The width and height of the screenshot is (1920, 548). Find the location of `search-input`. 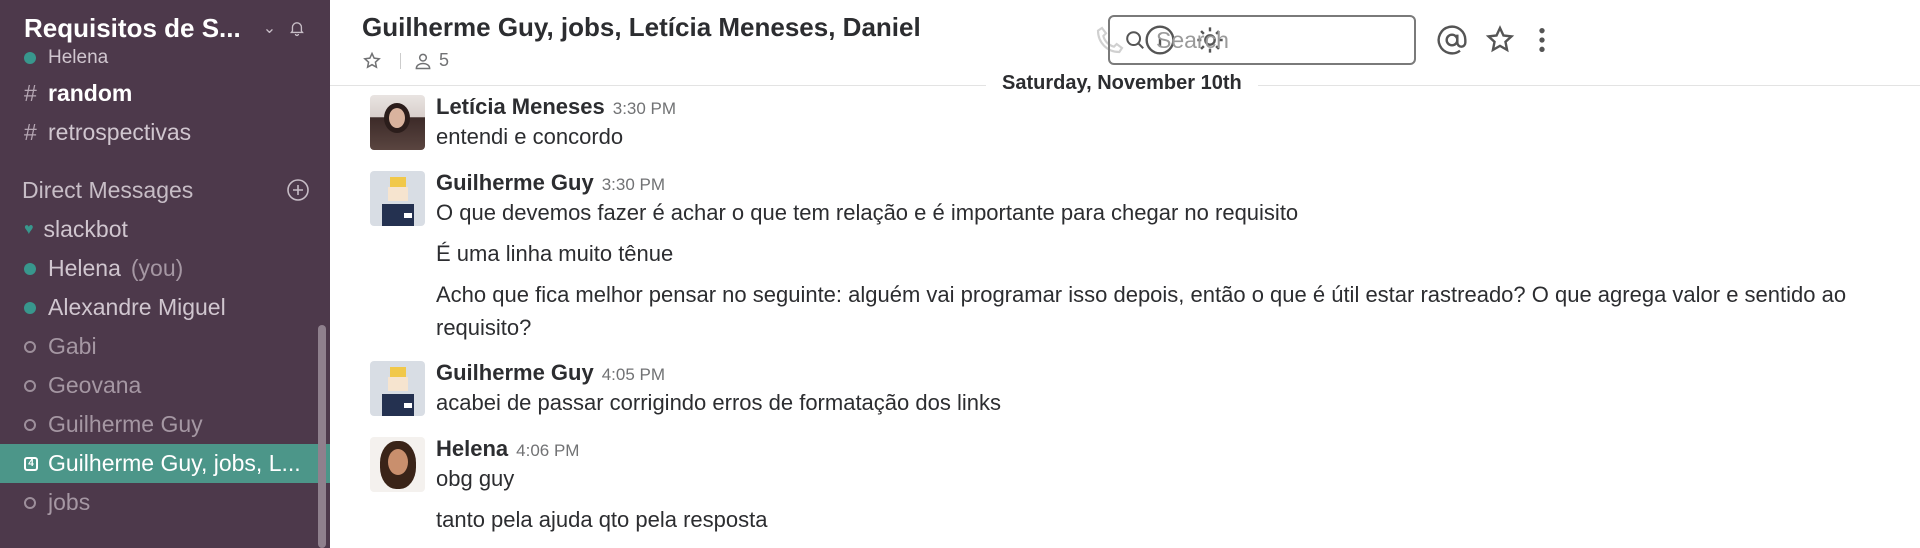

search-input is located at coordinates (1276, 40).